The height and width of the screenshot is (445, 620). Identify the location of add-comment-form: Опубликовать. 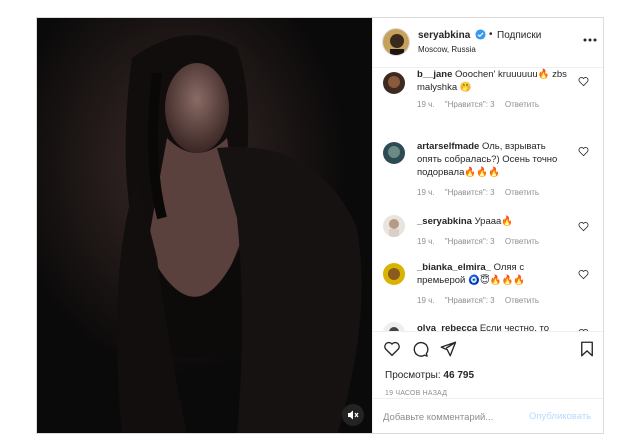
(488, 415).